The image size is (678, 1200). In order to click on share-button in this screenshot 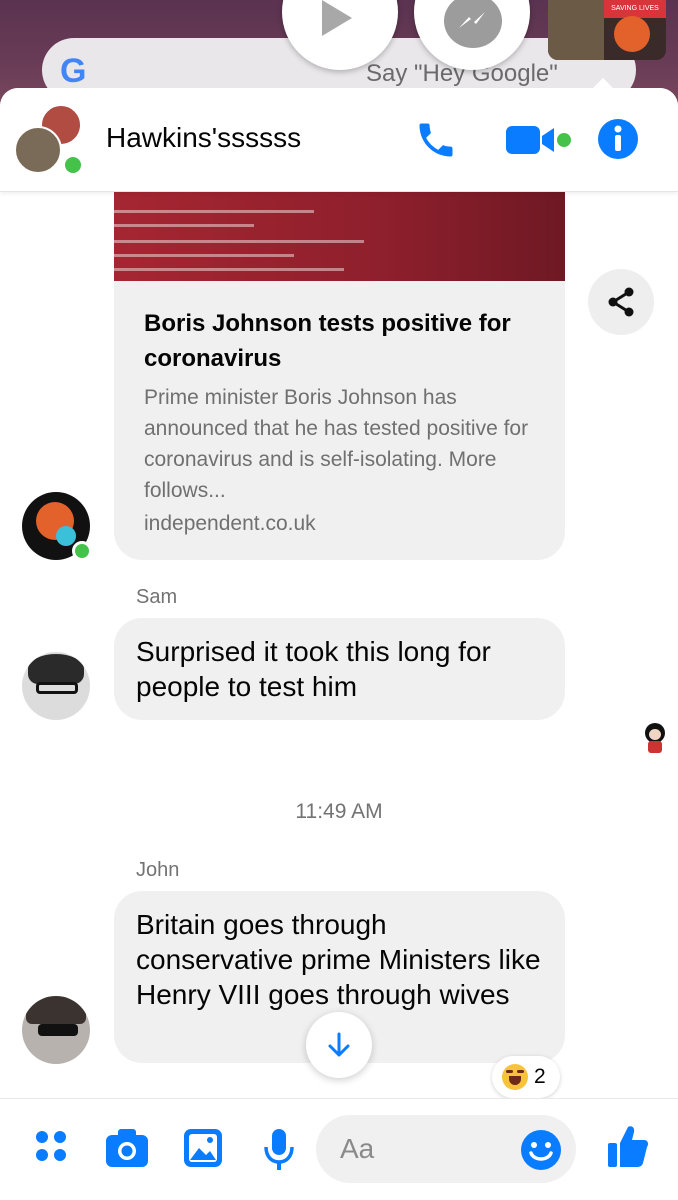, I will do `click(621, 302)`.